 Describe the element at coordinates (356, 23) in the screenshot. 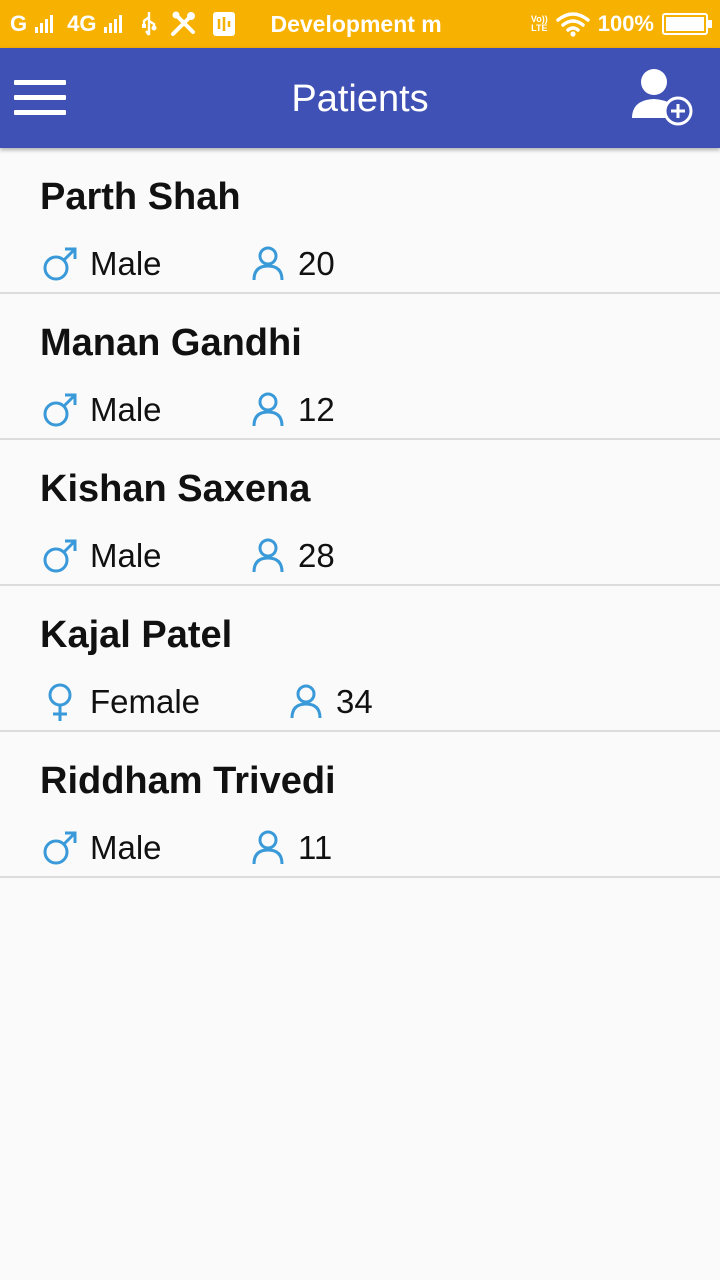

I see `notification-text: Development m` at that location.